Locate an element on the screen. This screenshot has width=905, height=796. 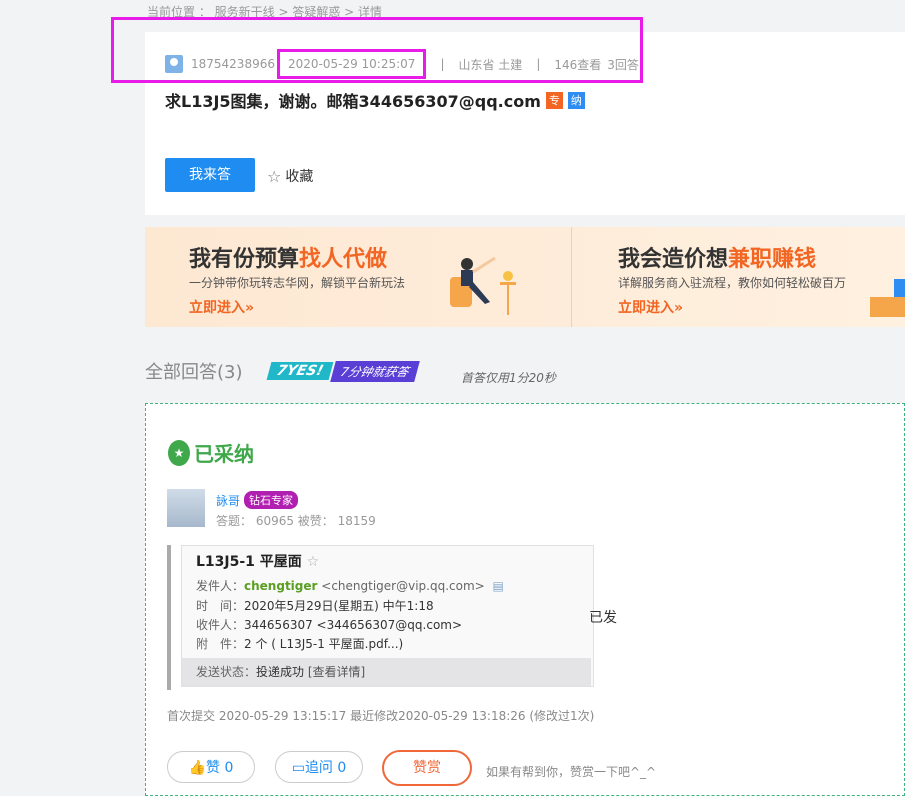
tag-na-icon: 纳 is located at coordinates (576, 100).